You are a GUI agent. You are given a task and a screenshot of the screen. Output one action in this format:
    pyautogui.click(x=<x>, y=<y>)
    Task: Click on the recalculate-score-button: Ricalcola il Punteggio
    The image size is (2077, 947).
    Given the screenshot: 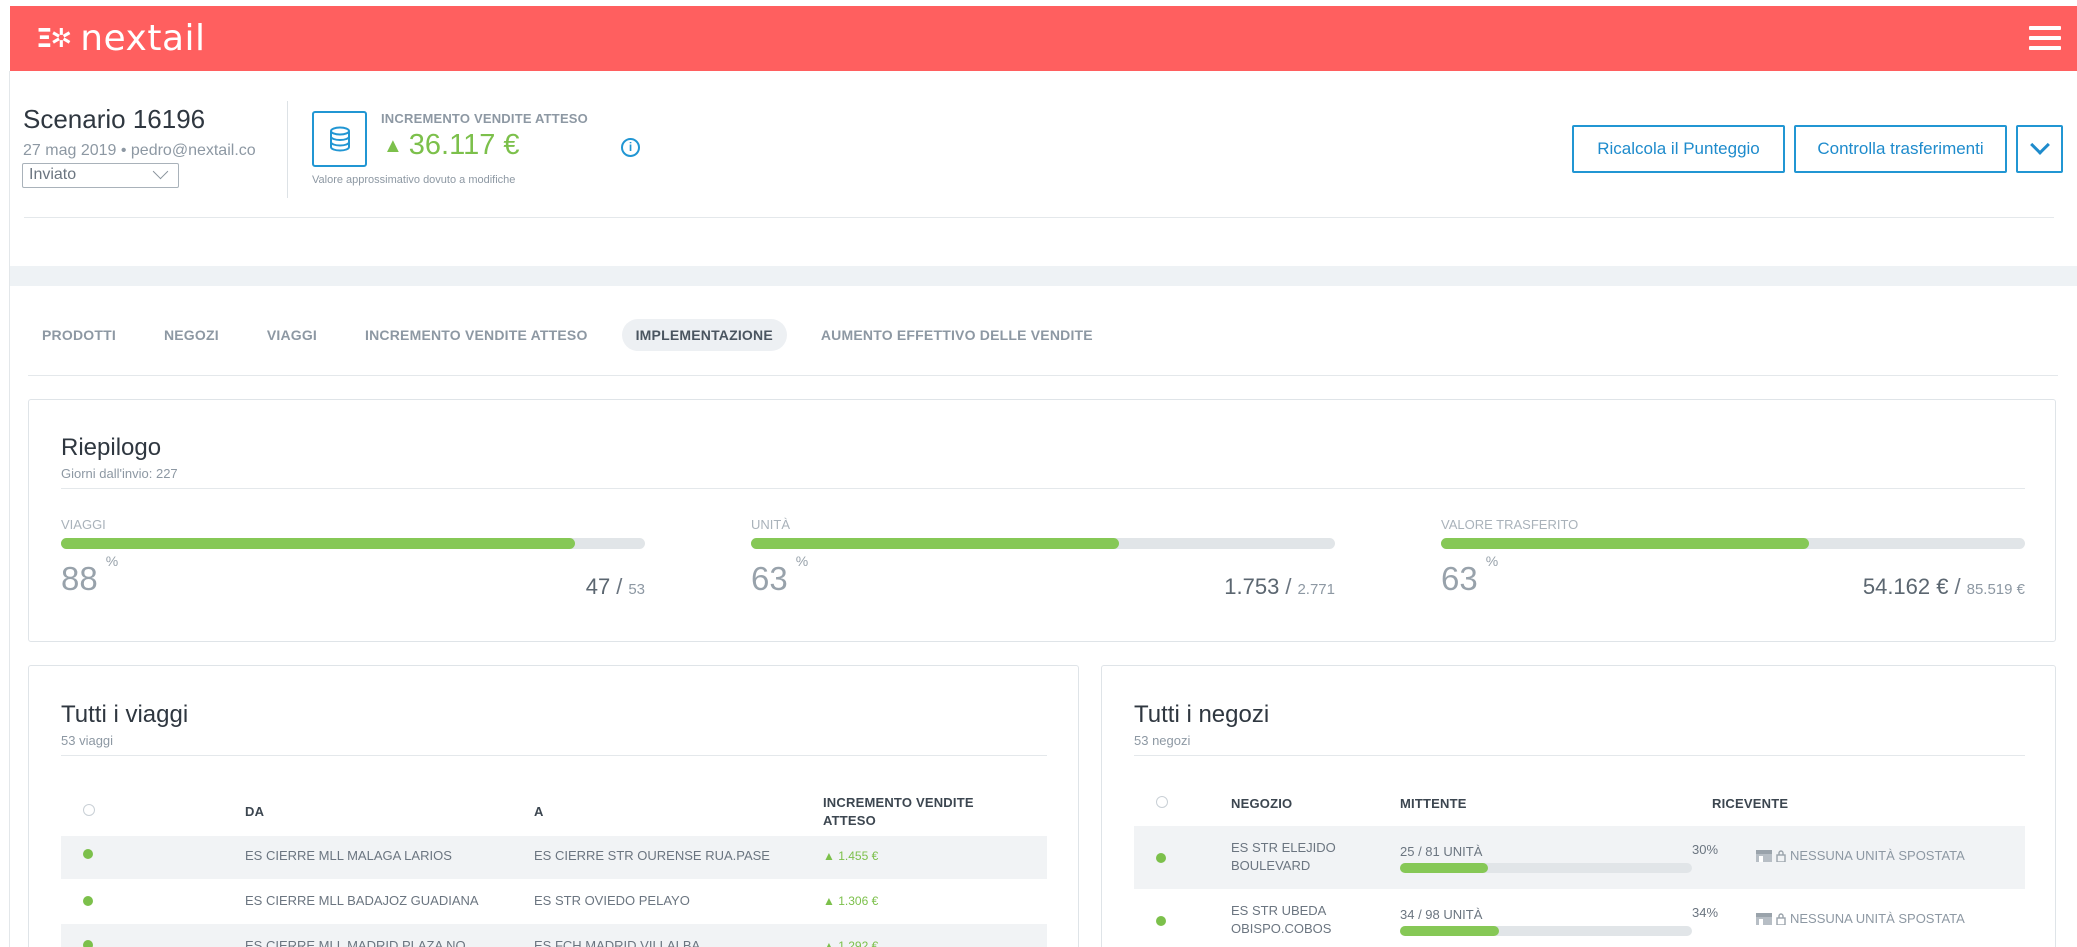 What is the action you would take?
    pyautogui.click(x=1678, y=149)
    